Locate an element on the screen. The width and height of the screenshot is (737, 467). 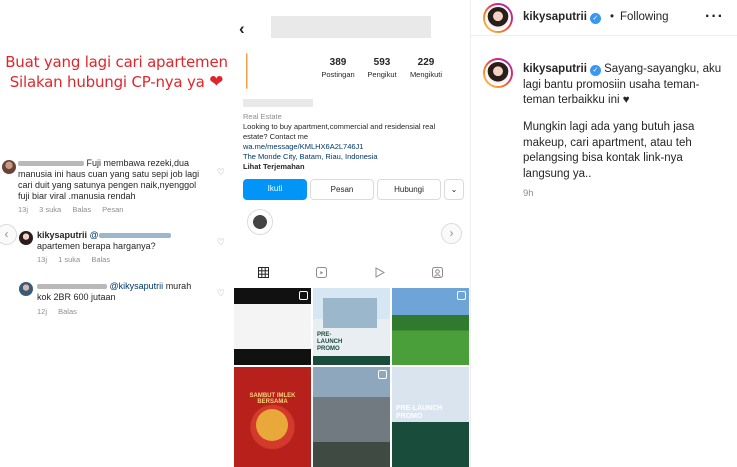
comment-username: kikysaputrii is located at coordinates (62, 235).